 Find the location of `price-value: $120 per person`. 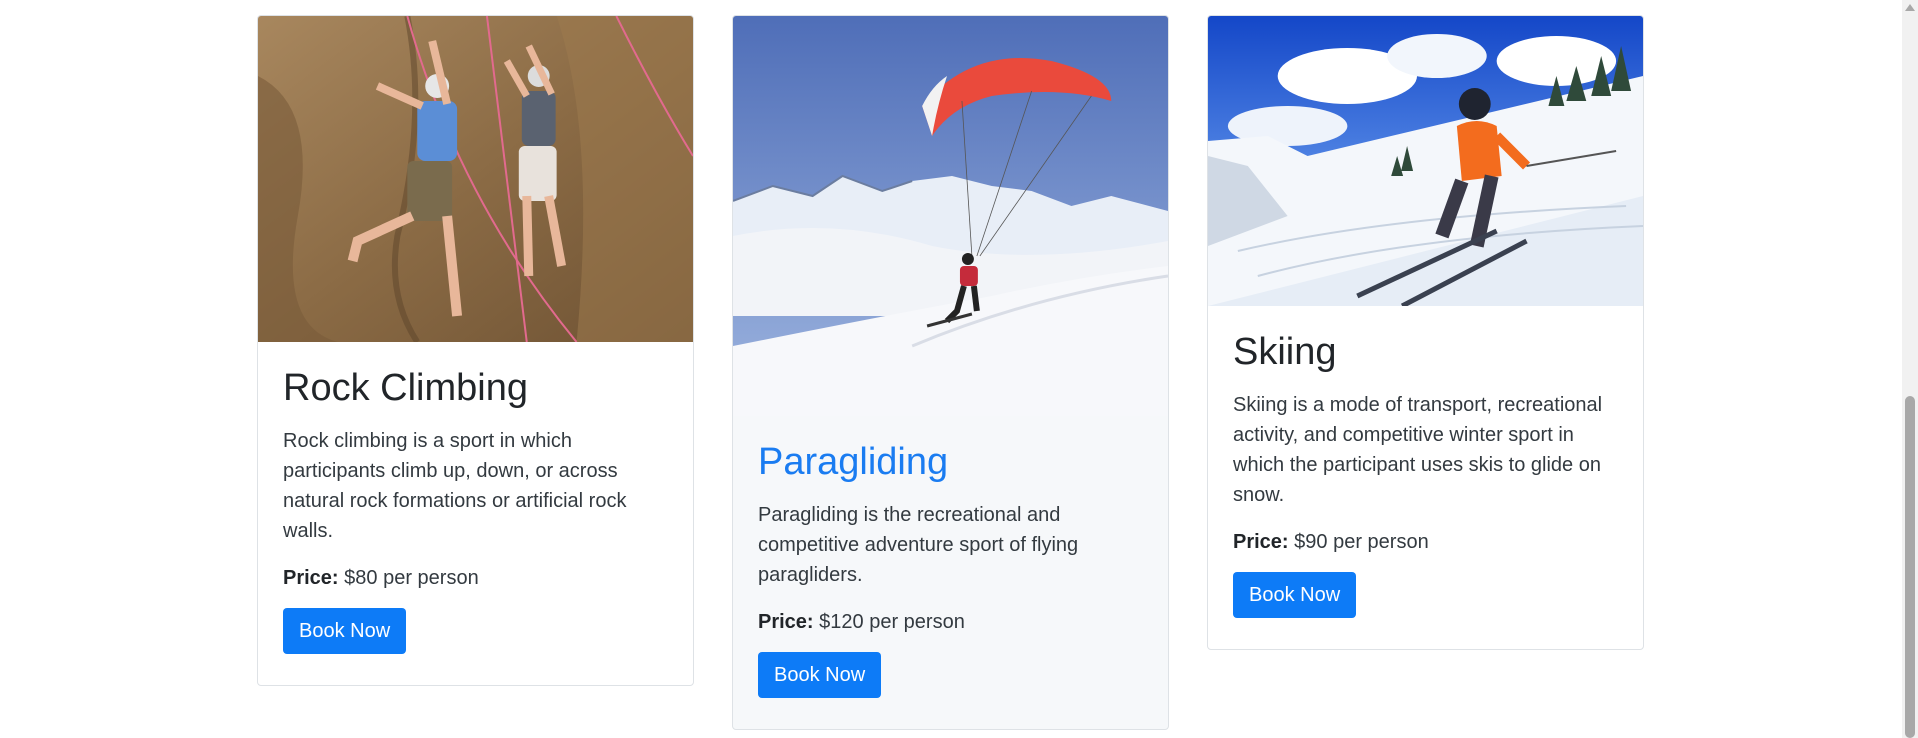

price-value: $120 per person is located at coordinates (892, 621).